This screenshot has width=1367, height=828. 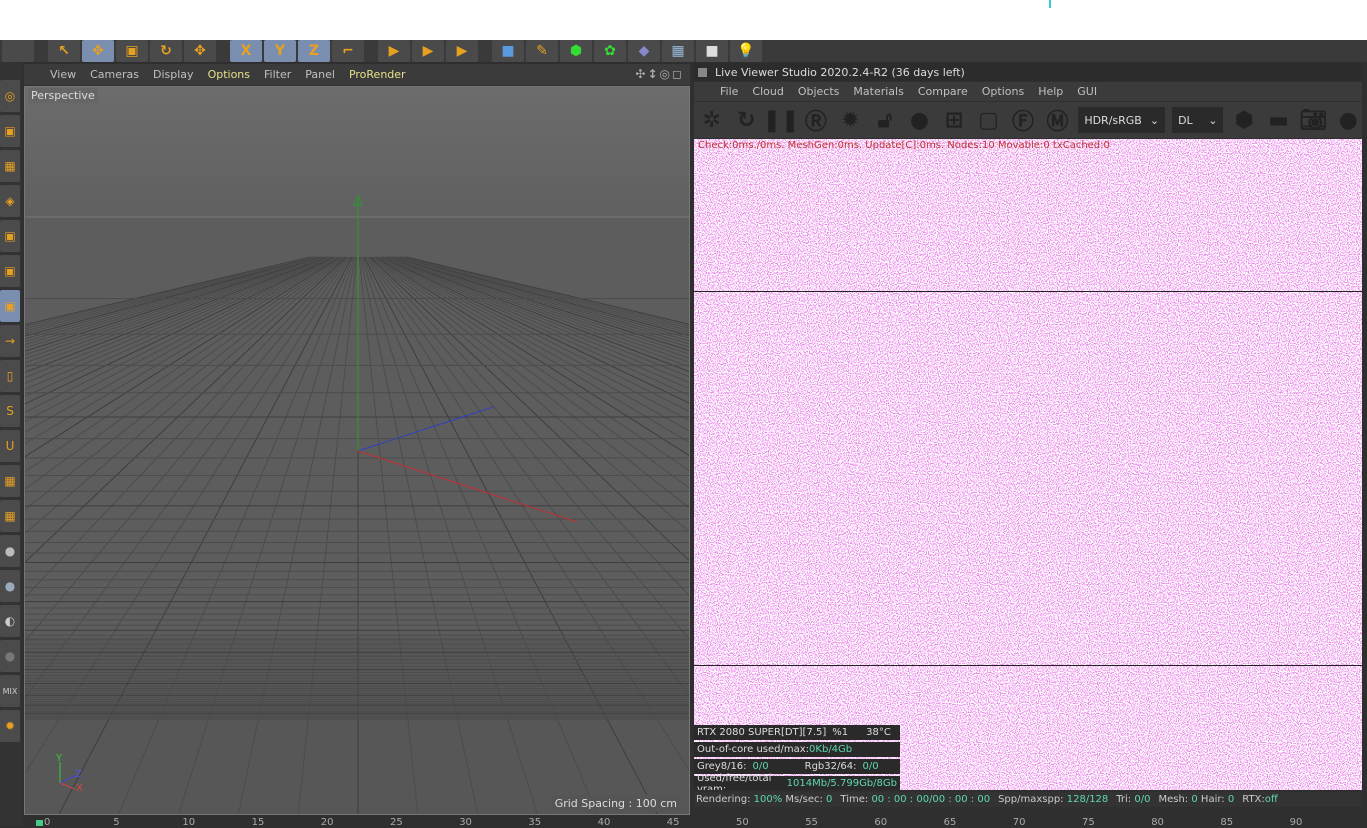 What do you see at coordinates (712, 120) in the screenshot?
I see `send-scene-icon: ✲` at bounding box center [712, 120].